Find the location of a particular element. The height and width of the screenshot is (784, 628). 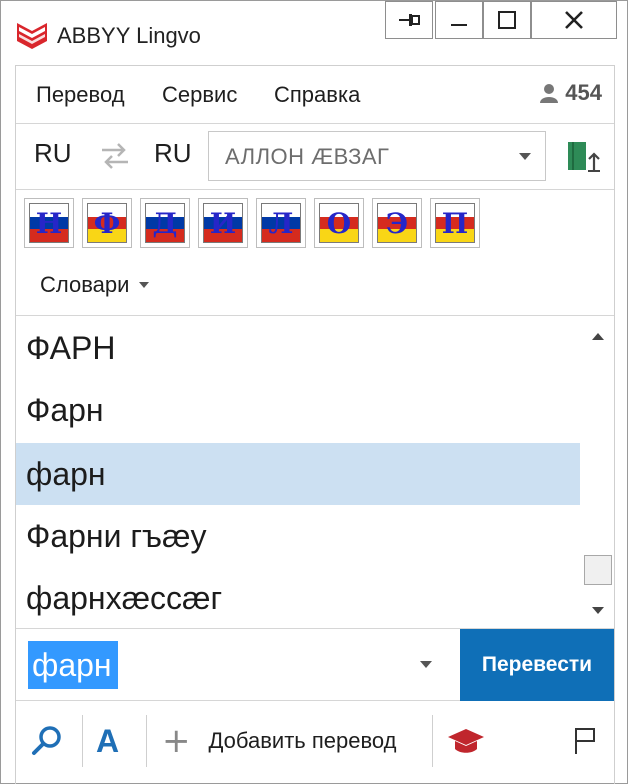

search-button is located at coordinates (47, 741).